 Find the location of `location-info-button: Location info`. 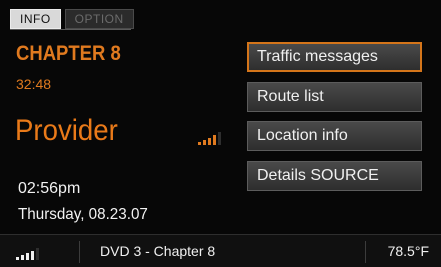

location-info-button: Location info is located at coordinates (334, 136).